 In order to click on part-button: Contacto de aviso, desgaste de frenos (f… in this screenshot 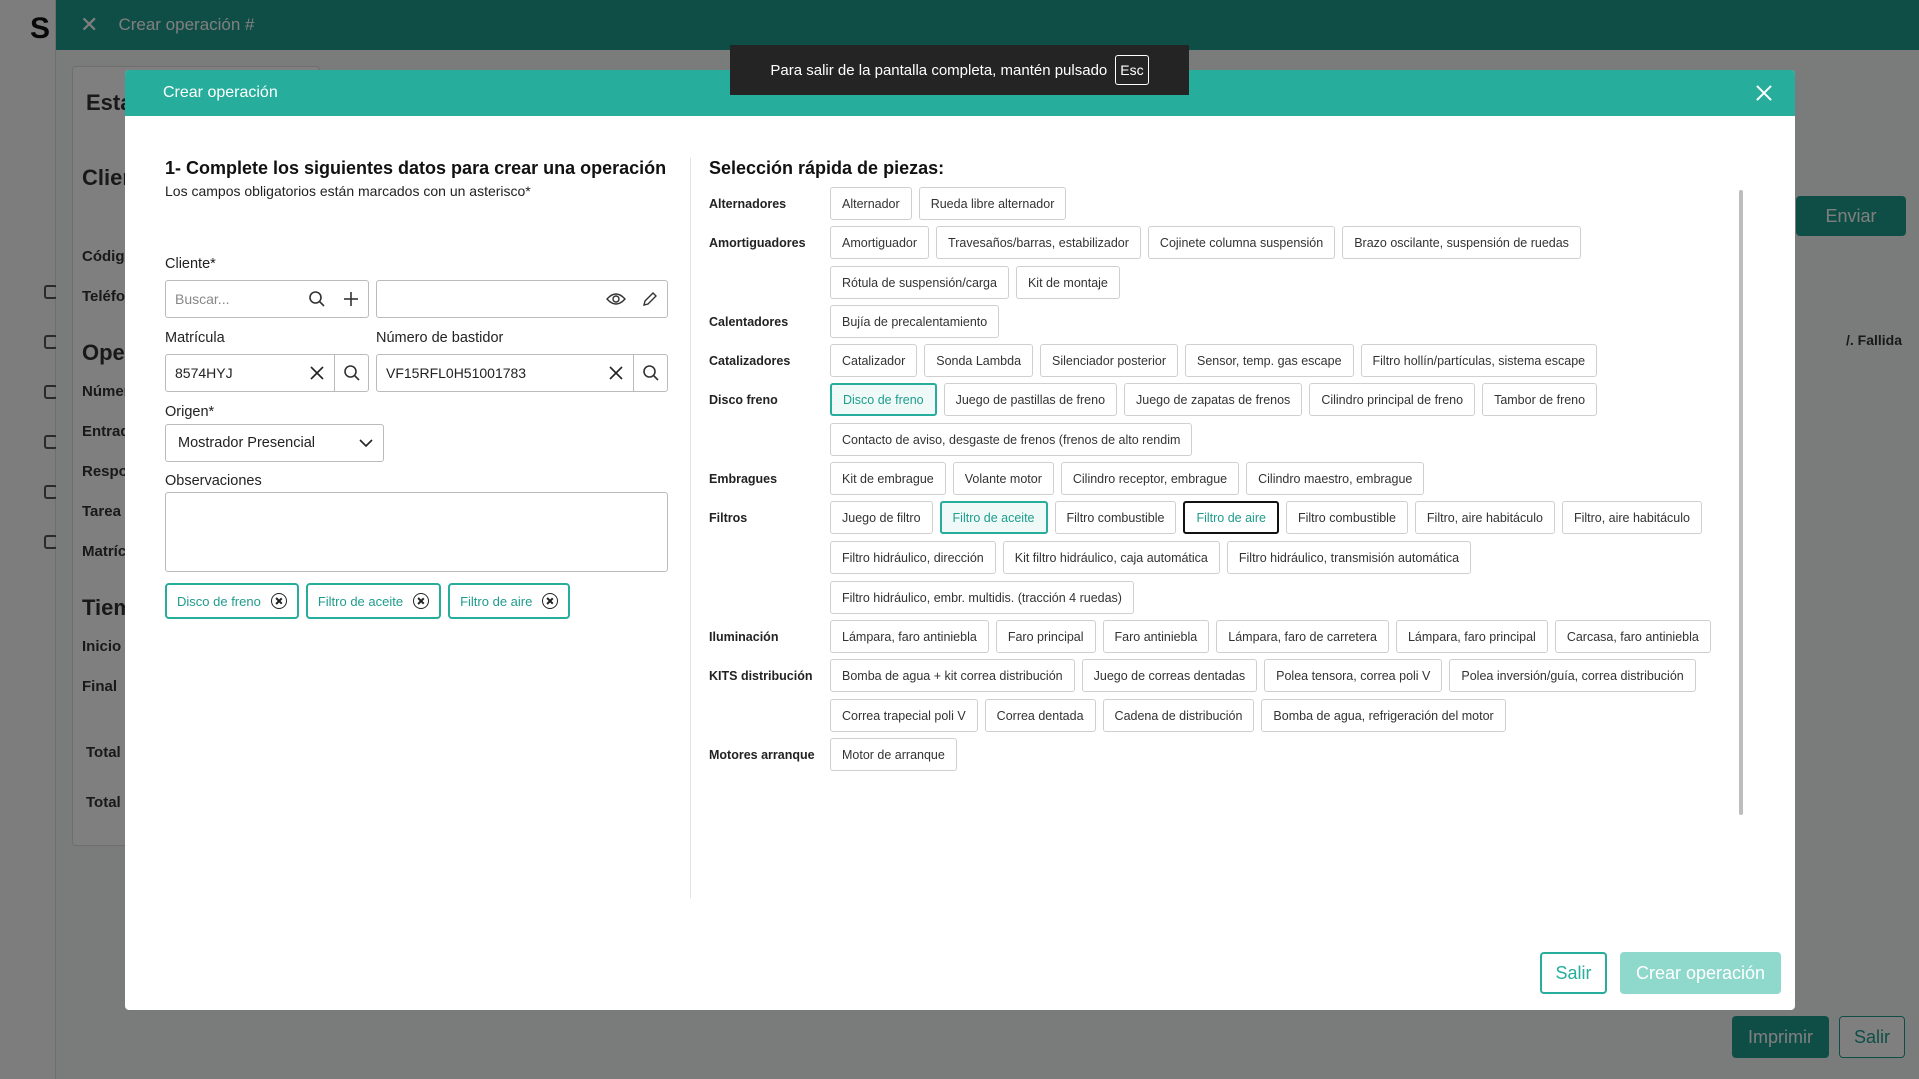, I will do `click(1011, 439)`.